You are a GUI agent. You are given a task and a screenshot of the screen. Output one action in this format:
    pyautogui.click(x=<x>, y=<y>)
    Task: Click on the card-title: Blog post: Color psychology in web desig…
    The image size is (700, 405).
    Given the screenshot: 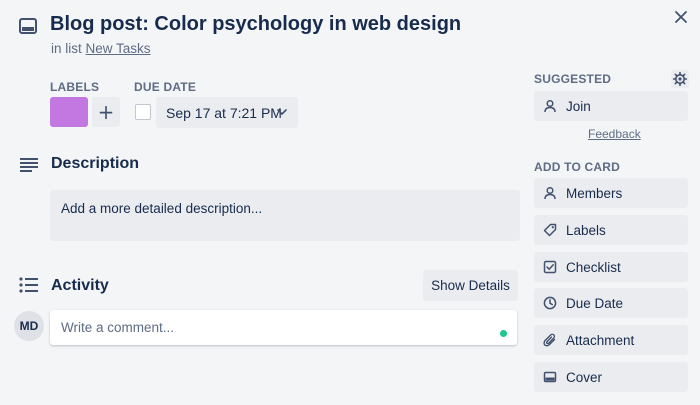 What is the action you would take?
    pyautogui.click(x=255, y=24)
    